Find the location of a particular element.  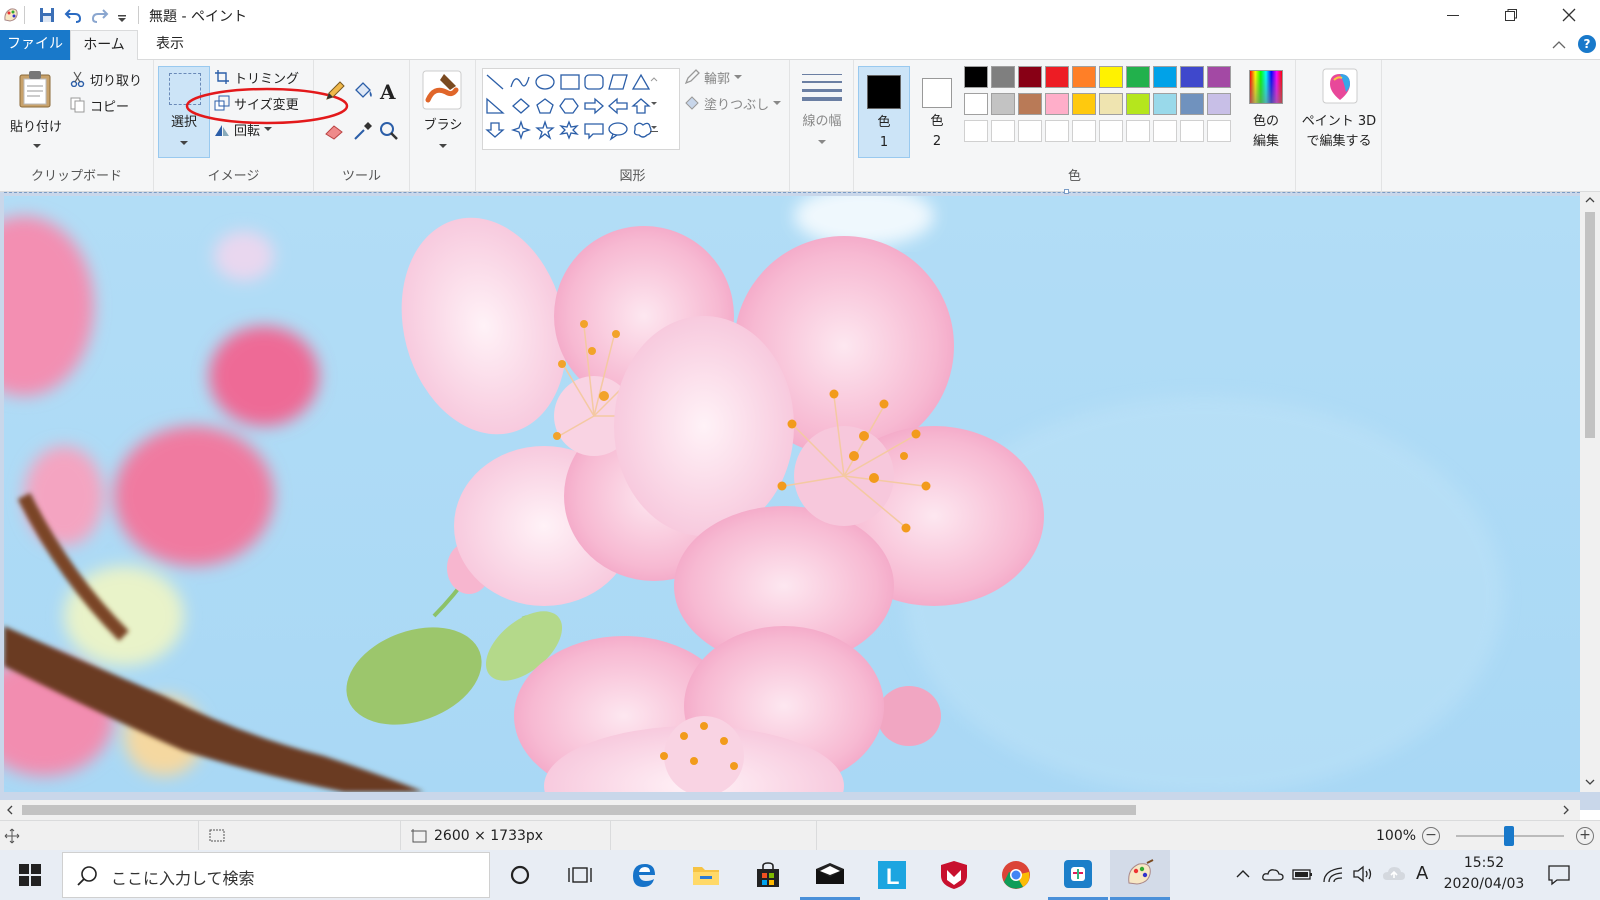

collapse-ribbon-icon is located at coordinates (1559, 45).